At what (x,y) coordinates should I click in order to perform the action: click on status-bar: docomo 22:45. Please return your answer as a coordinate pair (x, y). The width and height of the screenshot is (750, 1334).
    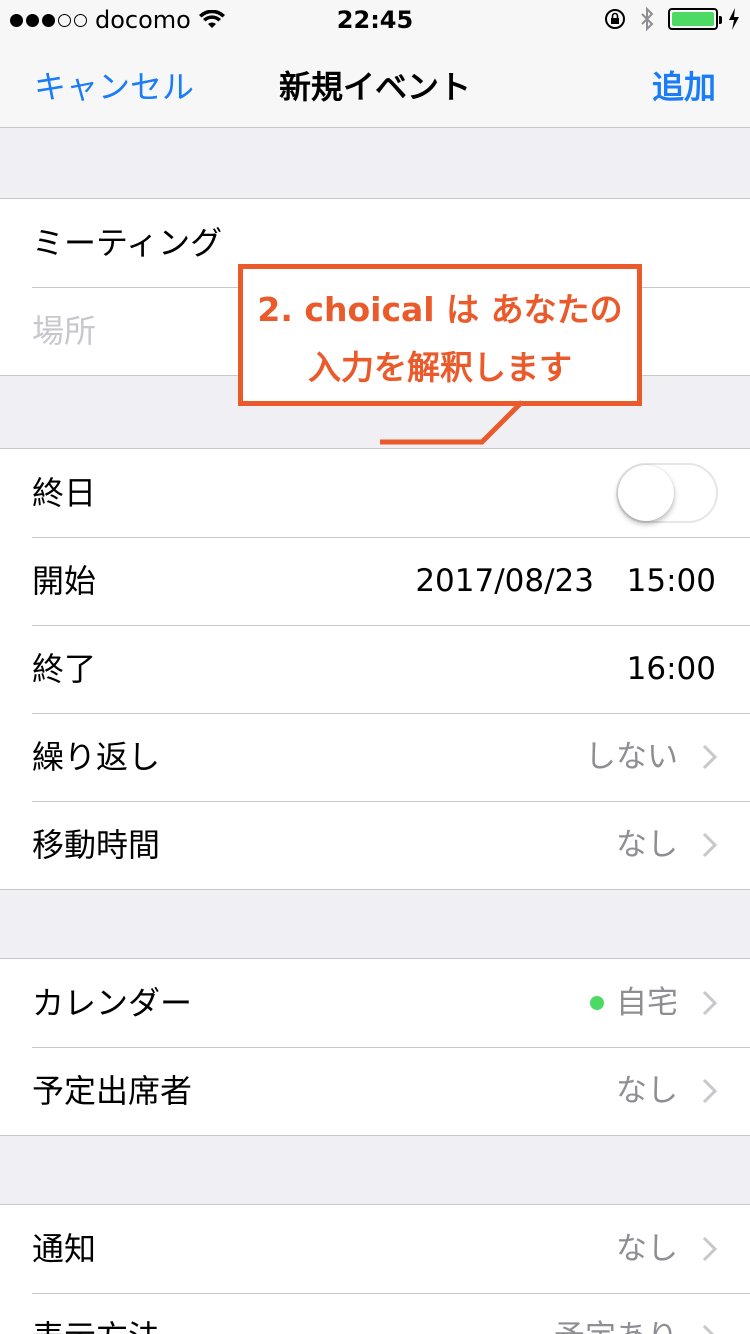
    Looking at the image, I should click on (375, 20).